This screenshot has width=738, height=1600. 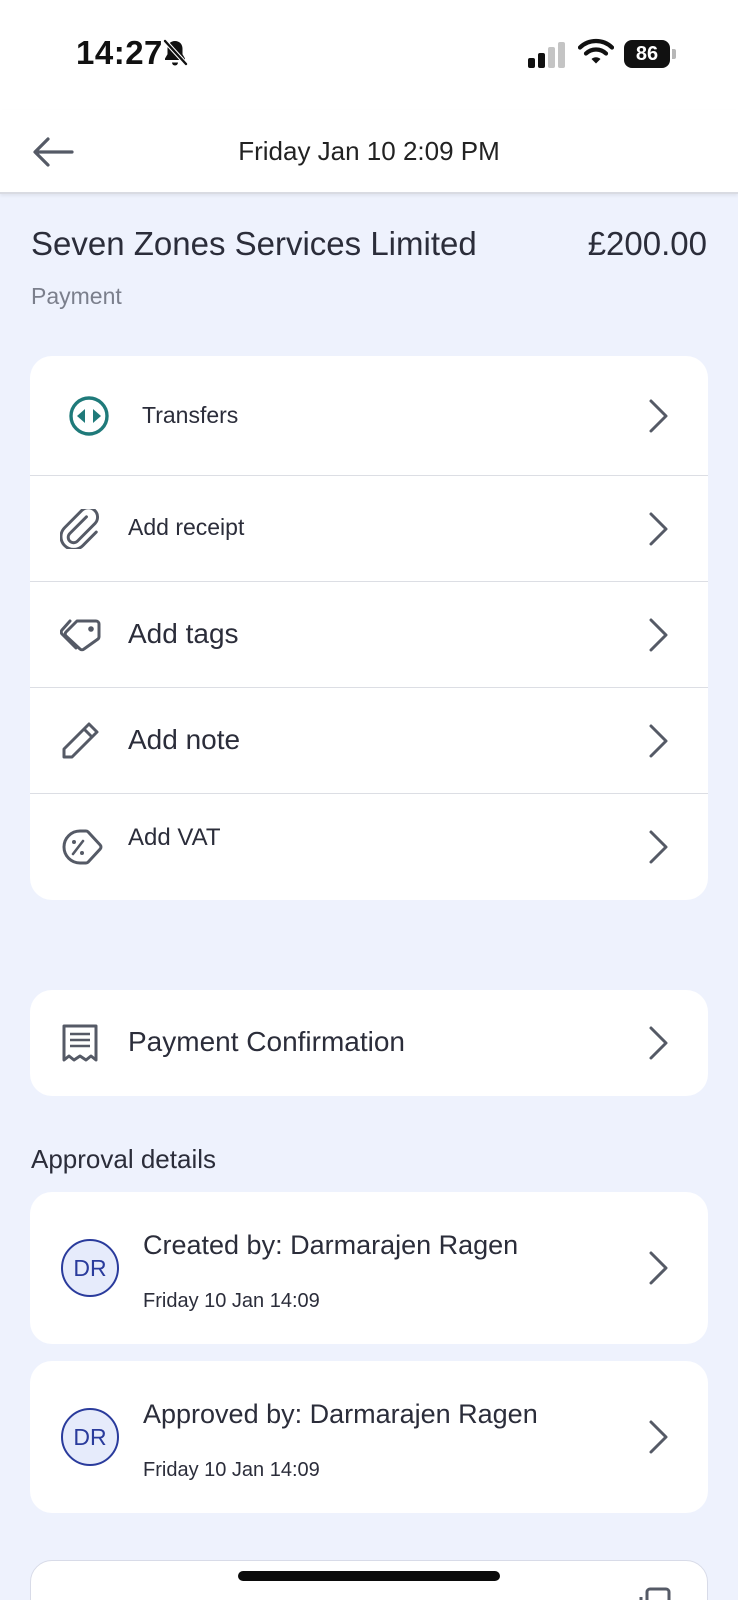 I want to click on add-receipt-label: Add receipt, so click(x=186, y=527).